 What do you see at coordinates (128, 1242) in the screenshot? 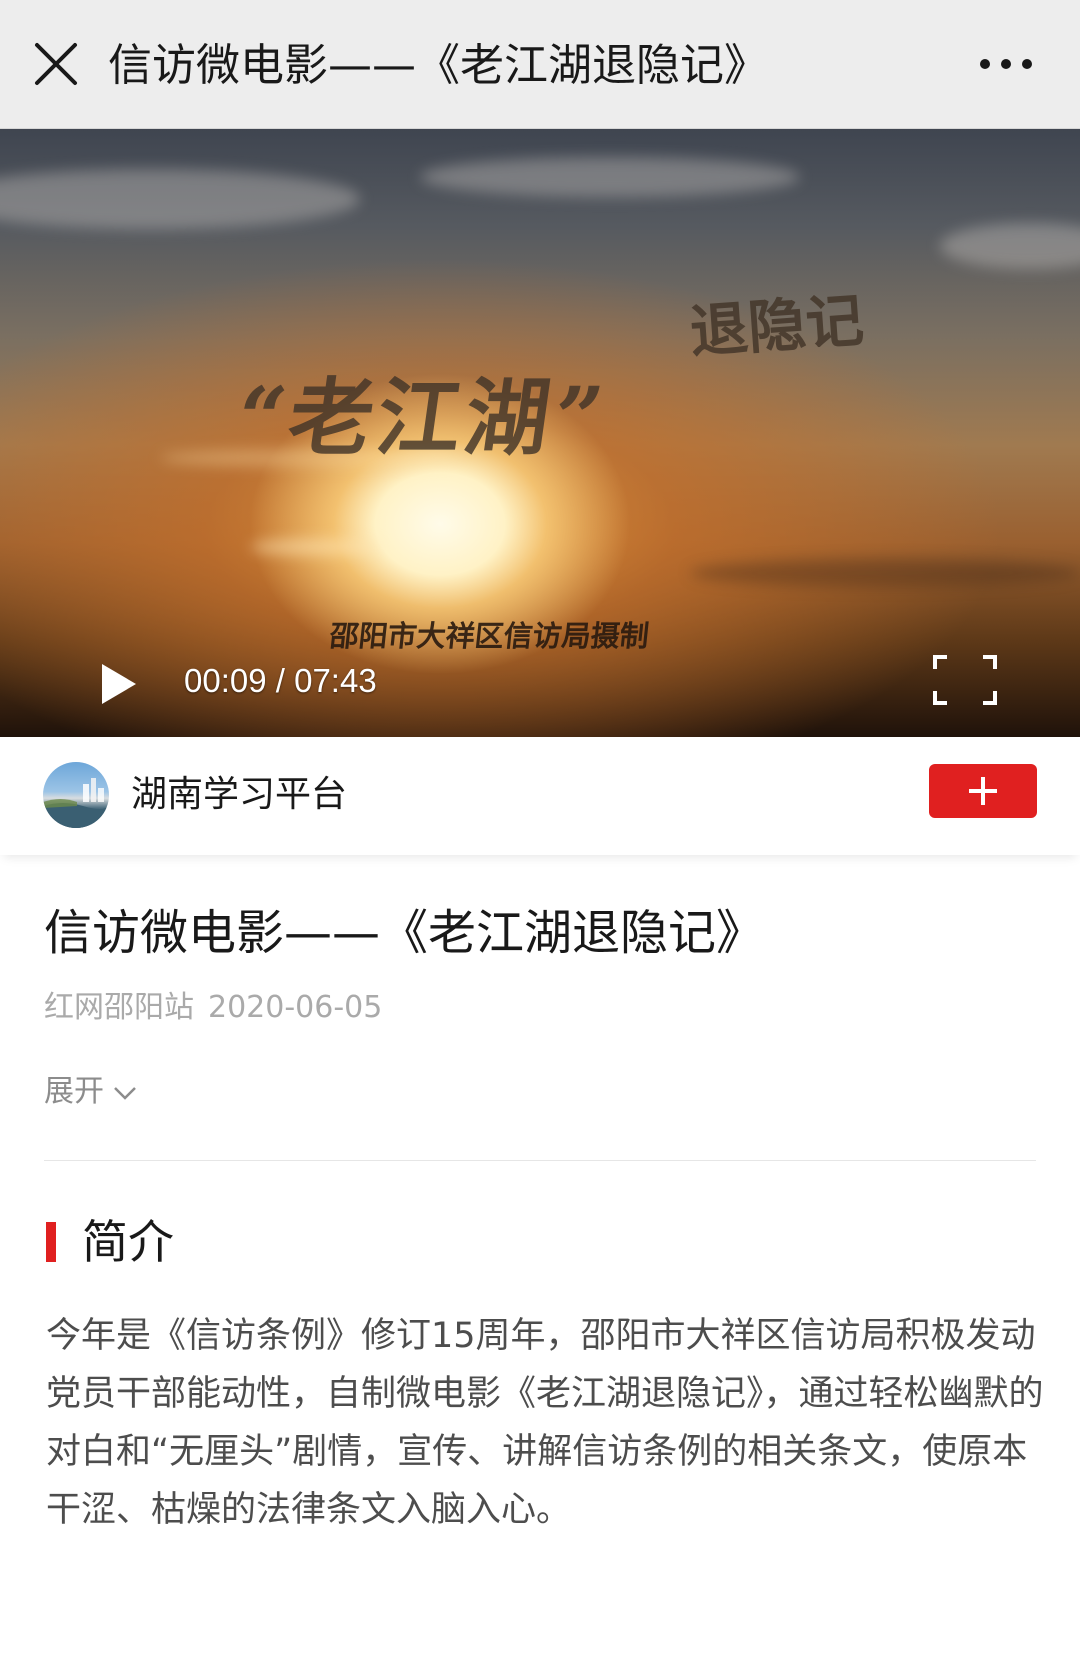
I see `intro-heading-label: 简介` at bounding box center [128, 1242].